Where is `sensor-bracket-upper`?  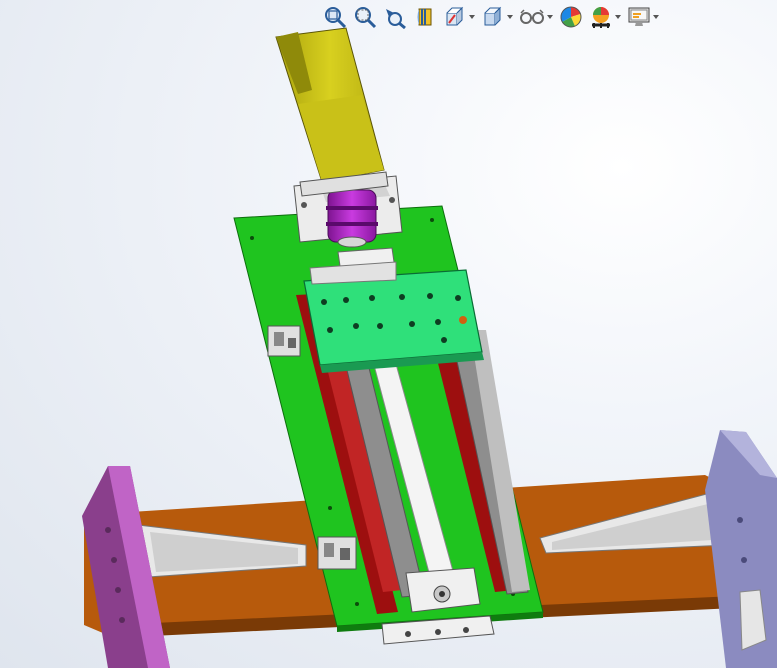 sensor-bracket-upper is located at coordinates (284, 341).